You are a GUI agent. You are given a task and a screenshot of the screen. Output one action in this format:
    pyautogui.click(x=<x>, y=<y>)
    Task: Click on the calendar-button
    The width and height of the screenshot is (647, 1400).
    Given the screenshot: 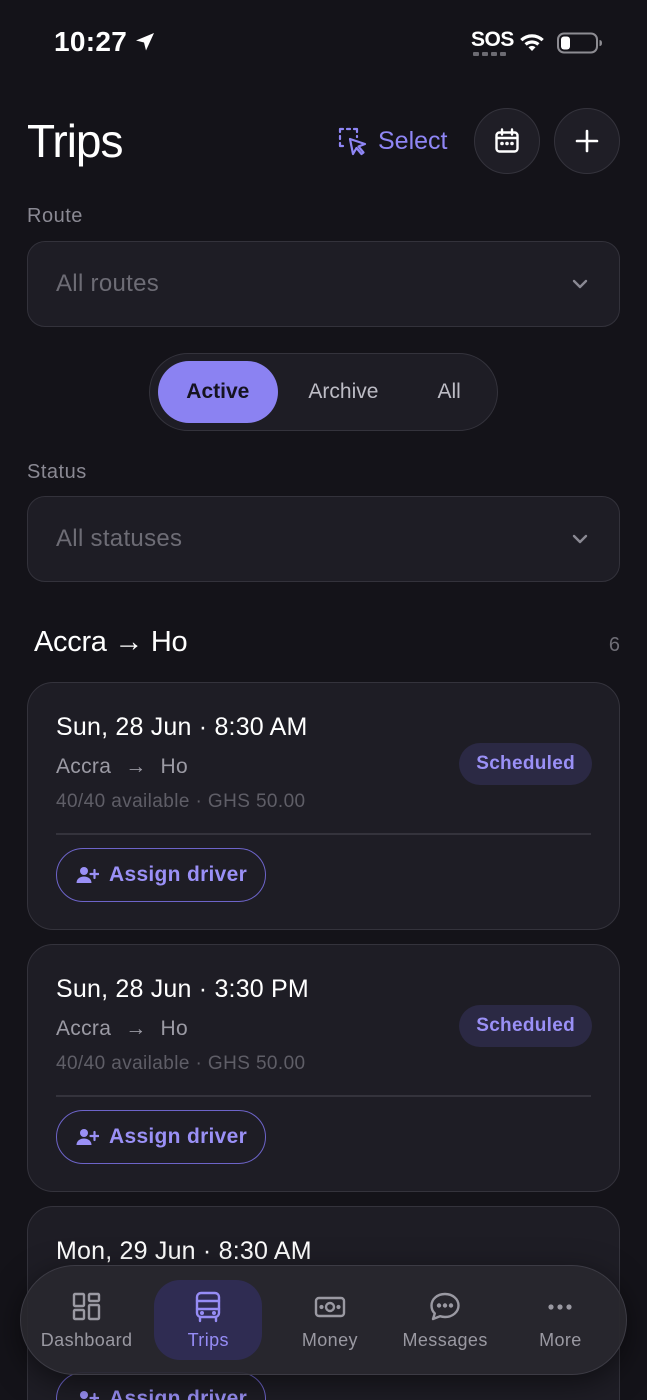 What is the action you would take?
    pyautogui.click(x=507, y=141)
    